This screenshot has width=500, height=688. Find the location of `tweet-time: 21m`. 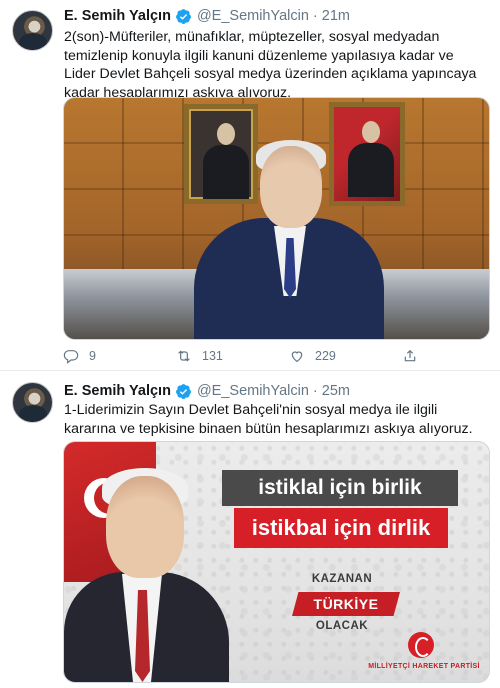

tweet-time: 21m is located at coordinates (336, 16).